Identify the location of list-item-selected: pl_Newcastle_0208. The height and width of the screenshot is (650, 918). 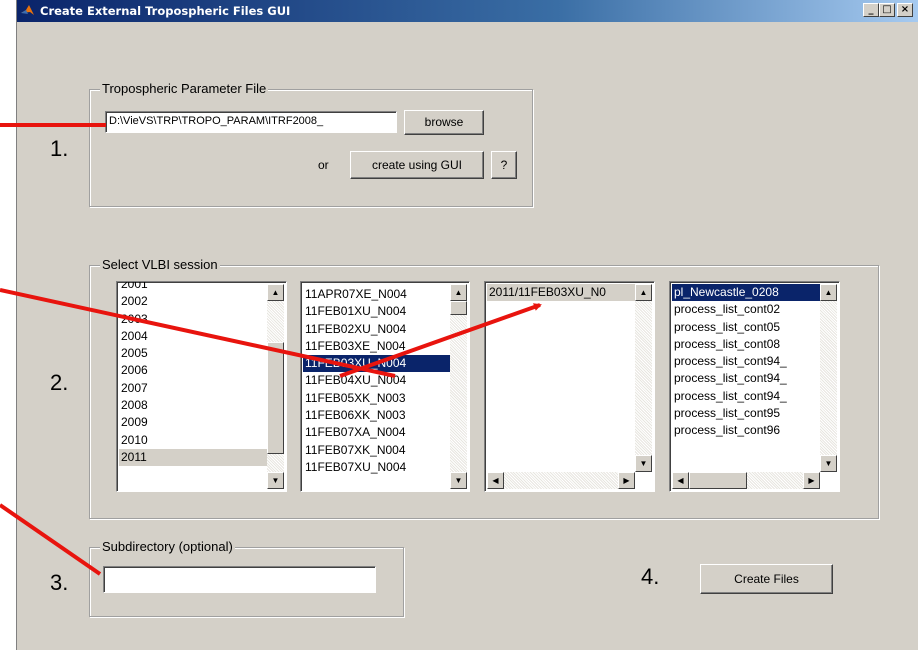
(746, 293).